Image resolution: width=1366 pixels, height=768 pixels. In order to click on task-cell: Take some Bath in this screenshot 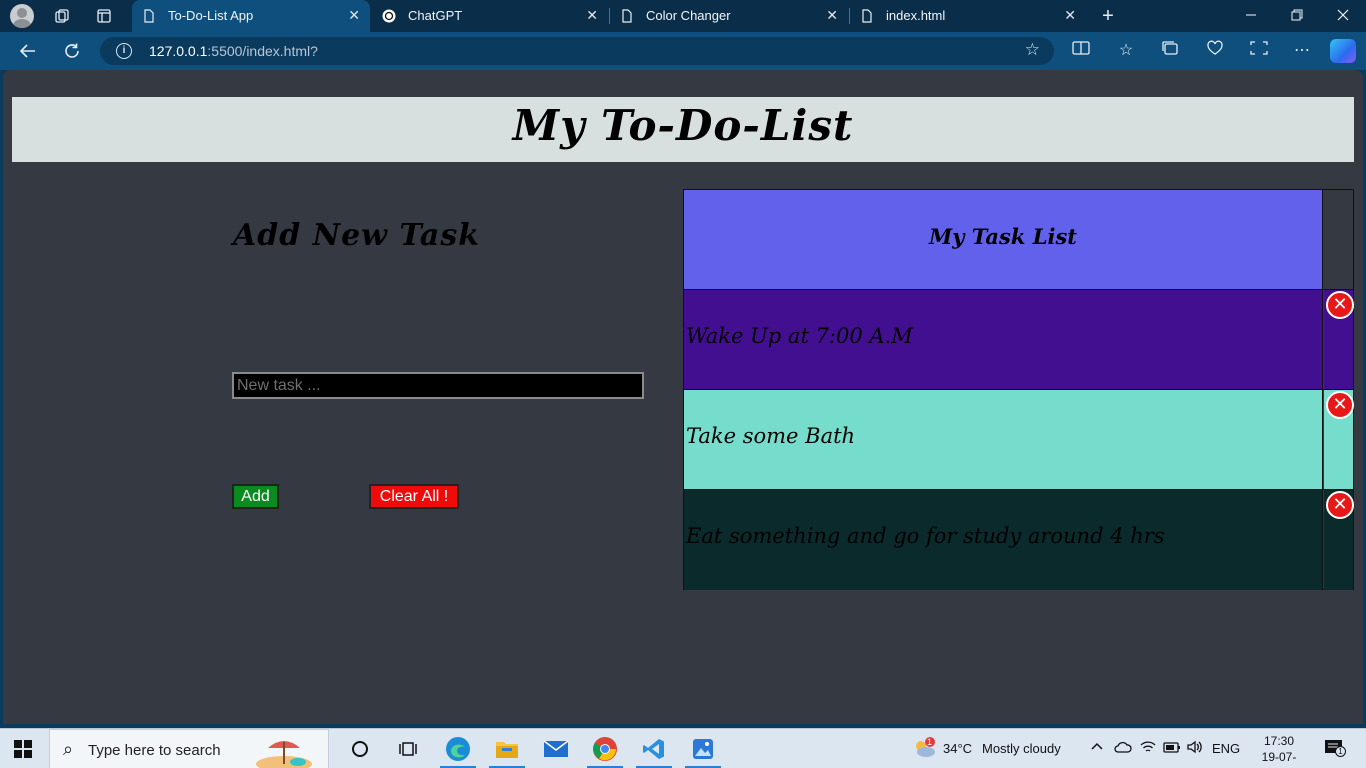, I will do `click(1003, 439)`.